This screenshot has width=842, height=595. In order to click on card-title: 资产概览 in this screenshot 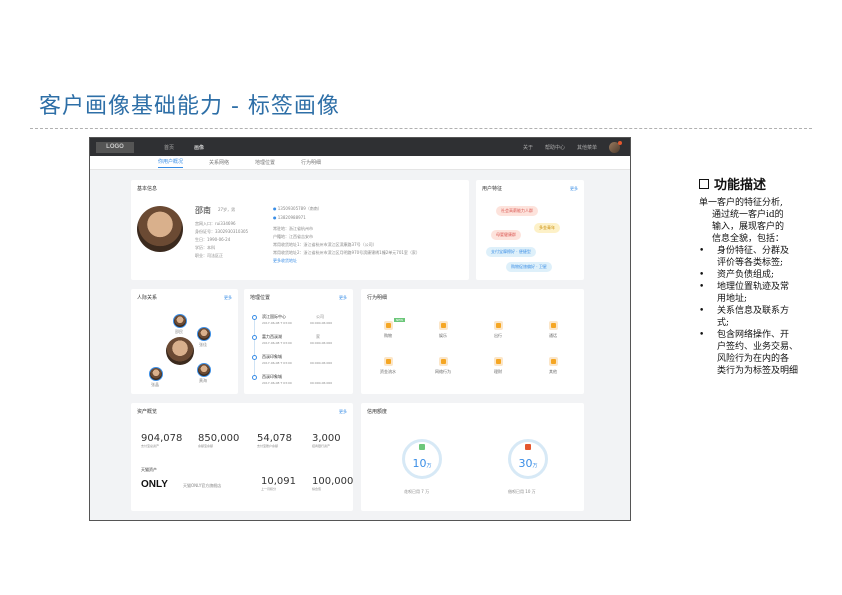, I will do `click(147, 412)`.